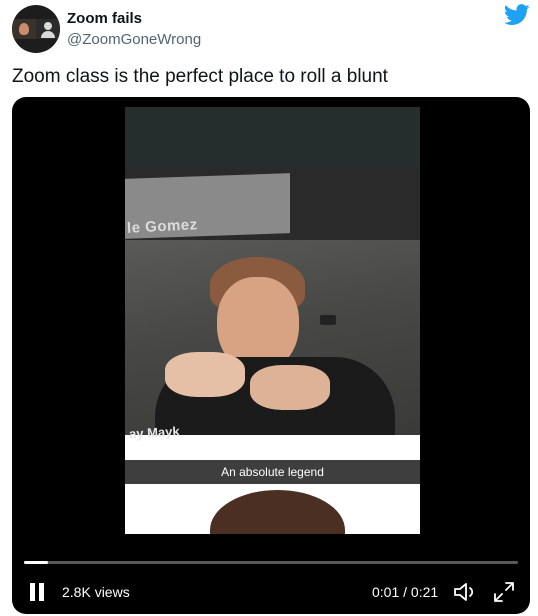  I want to click on volume-icon, so click(465, 592).